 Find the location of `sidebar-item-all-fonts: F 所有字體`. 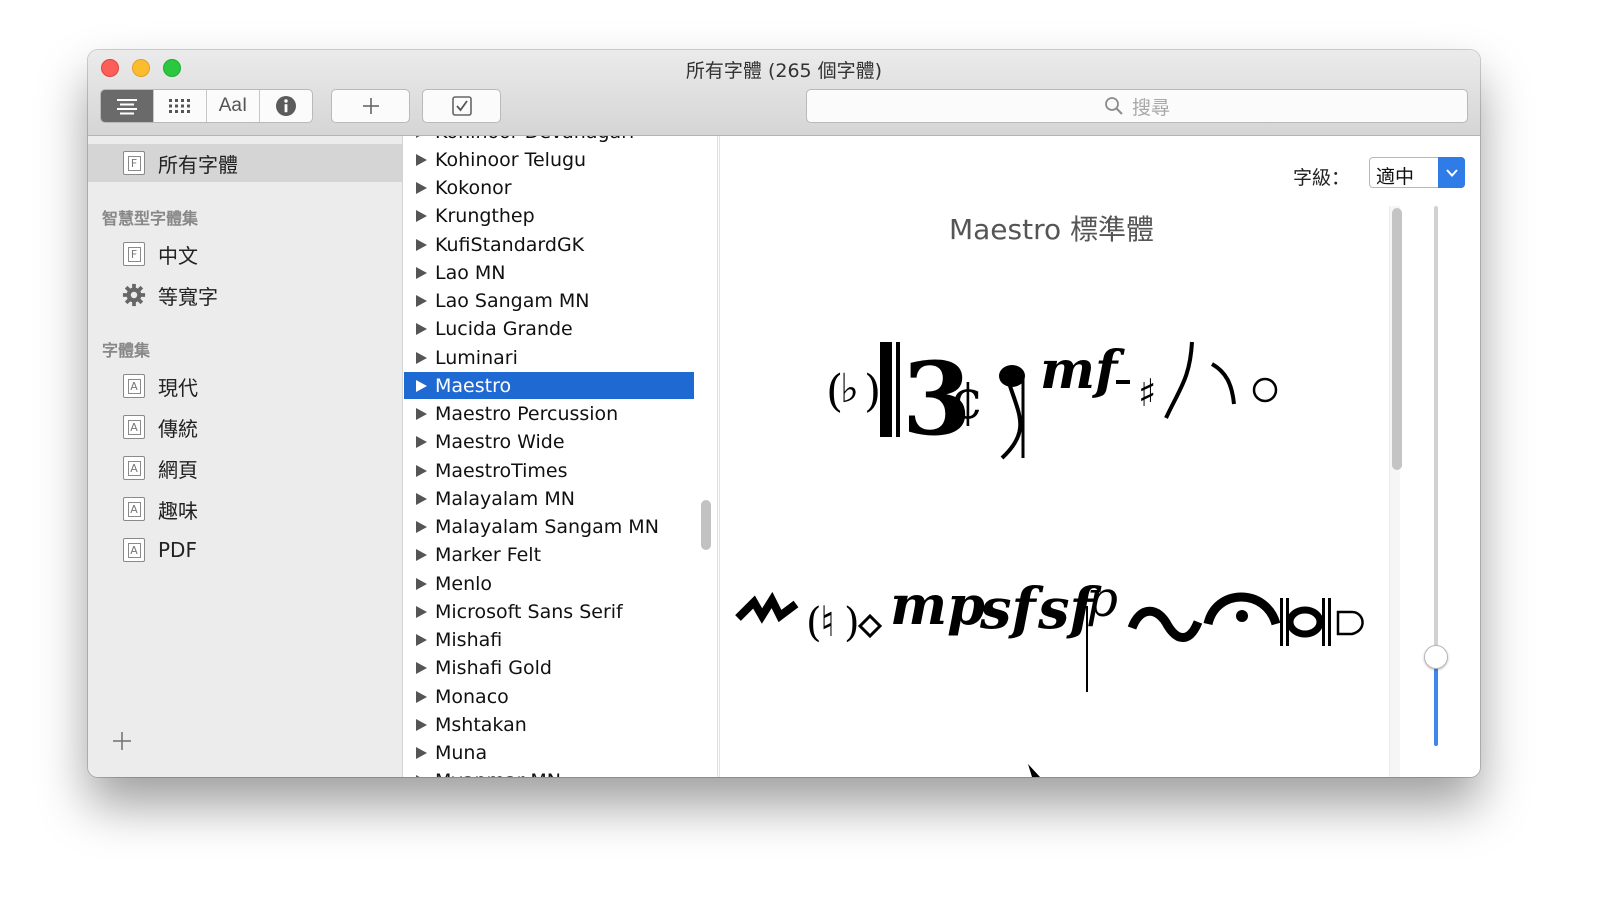

sidebar-item-all-fonts: F 所有字體 is located at coordinates (245, 163).